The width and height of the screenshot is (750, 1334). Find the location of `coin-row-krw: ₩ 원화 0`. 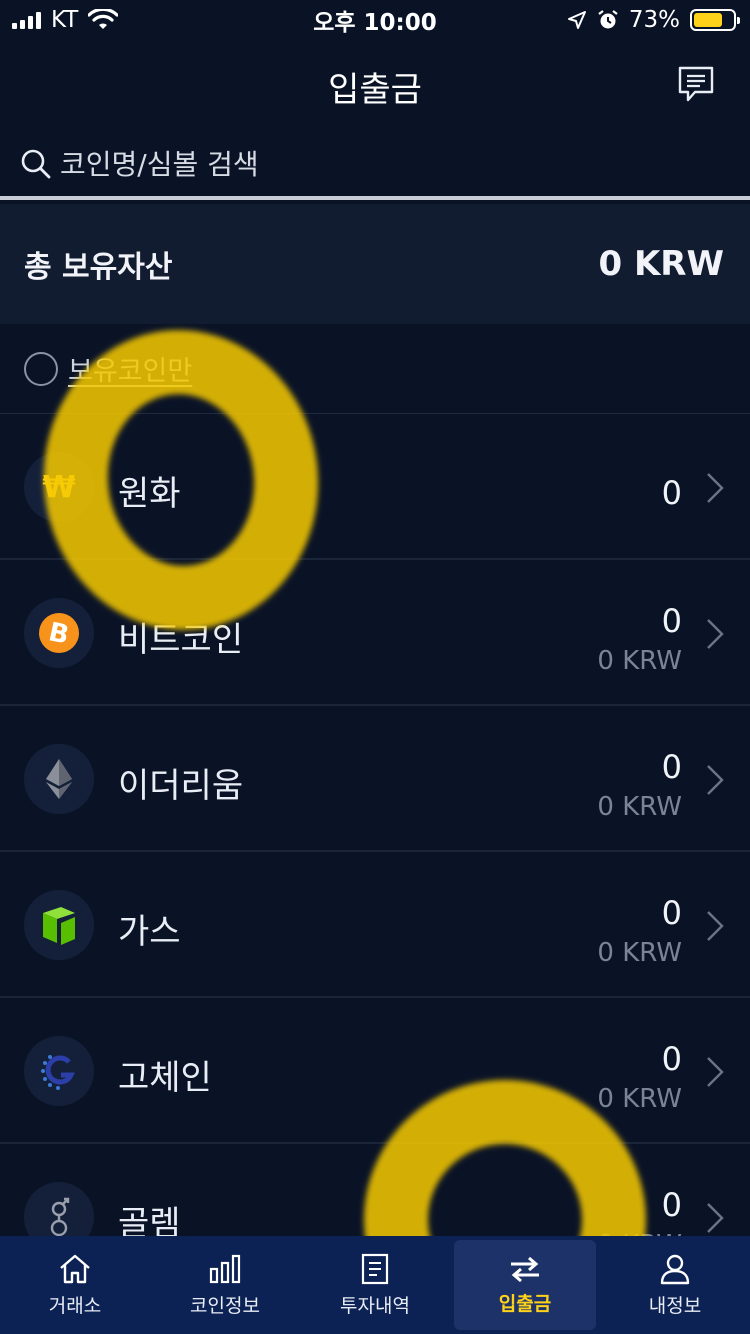

coin-row-krw: ₩ 원화 0 is located at coordinates (375, 487).